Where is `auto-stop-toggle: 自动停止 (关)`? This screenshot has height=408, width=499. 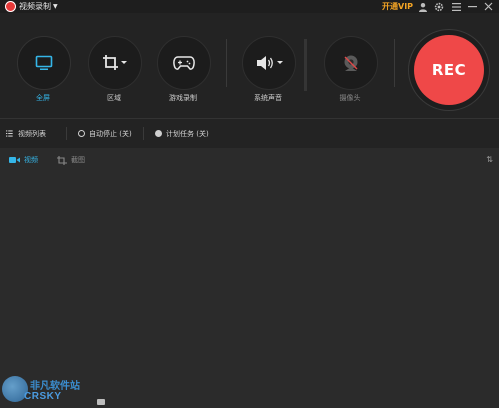 auto-stop-toggle: 自动停止 (关) is located at coordinates (104, 133).